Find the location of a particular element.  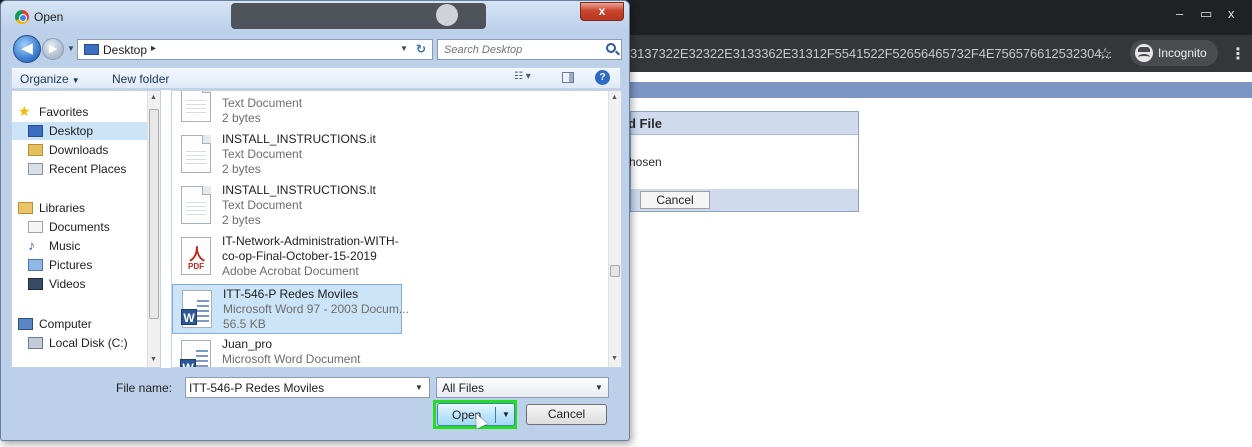

desktop-folder-icon is located at coordinates (91, 49).